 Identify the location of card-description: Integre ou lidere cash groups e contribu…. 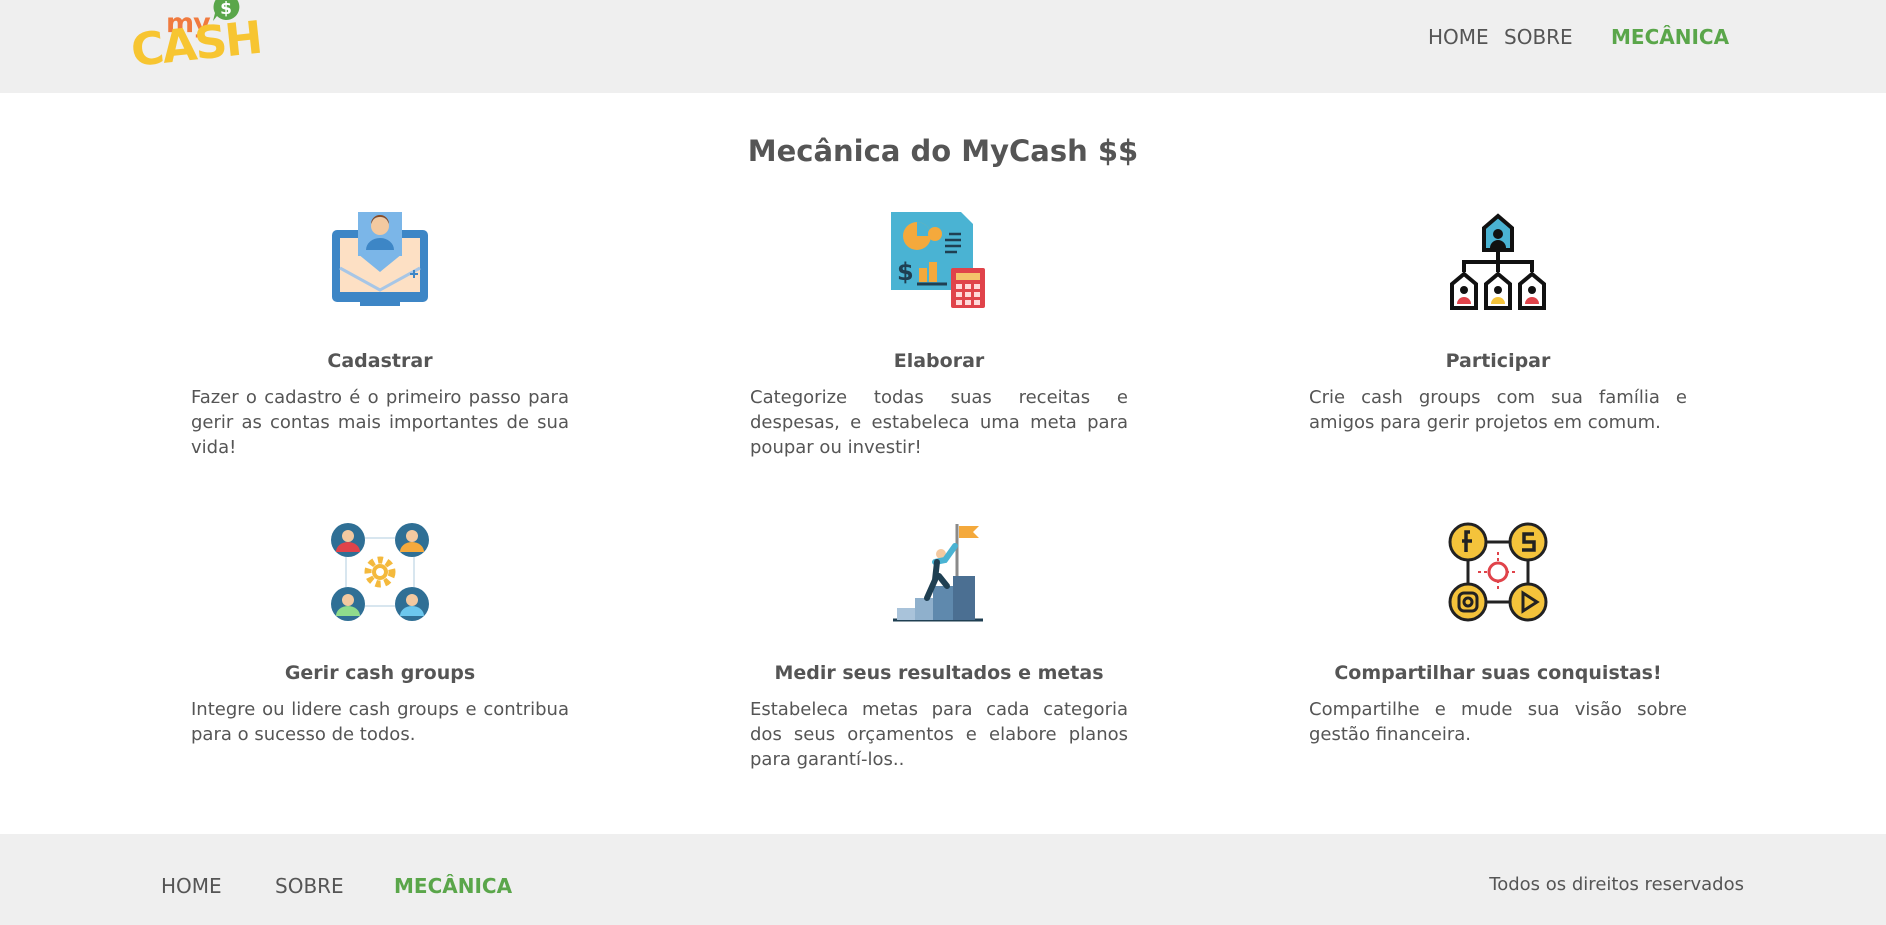
(380, 722).